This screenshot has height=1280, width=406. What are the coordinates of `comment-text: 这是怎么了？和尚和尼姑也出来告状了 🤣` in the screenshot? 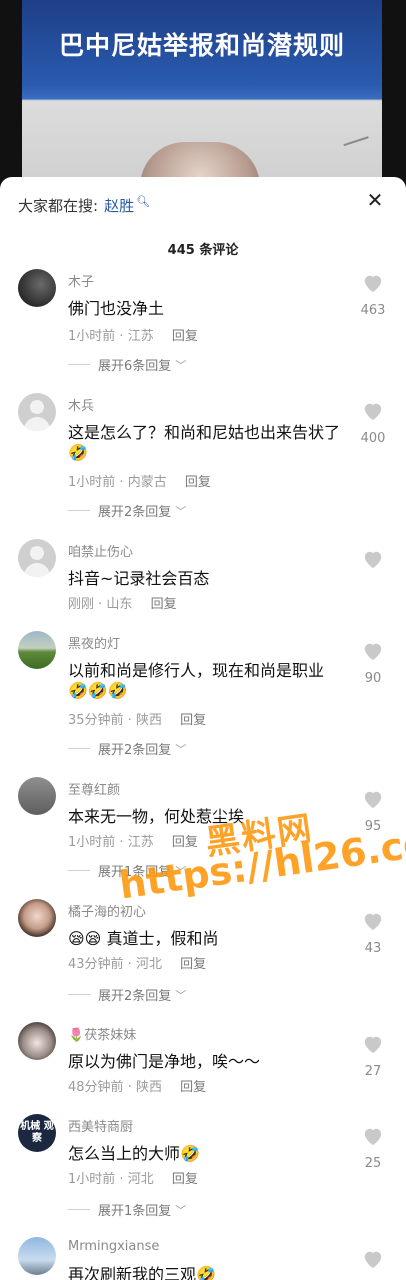 It's located at (204, 442).